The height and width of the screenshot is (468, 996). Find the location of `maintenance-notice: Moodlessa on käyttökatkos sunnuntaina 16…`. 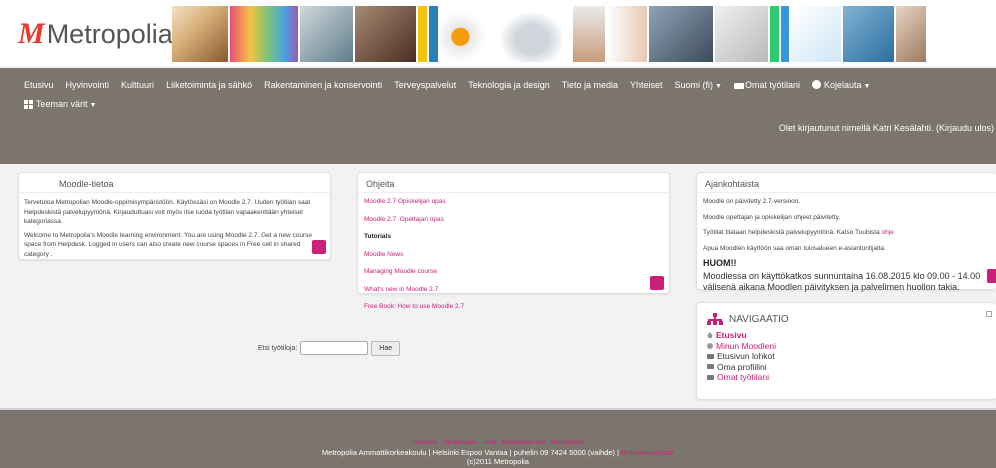

maintenance-notice: Moodlessa on käyttökatkos sunnuntaina 16… is located at coordinates (842, 281).